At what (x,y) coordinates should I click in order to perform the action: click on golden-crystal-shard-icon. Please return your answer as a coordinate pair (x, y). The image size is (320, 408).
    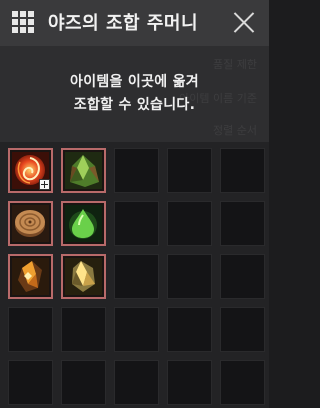
    Looking at the image, I should click on (83, 276).